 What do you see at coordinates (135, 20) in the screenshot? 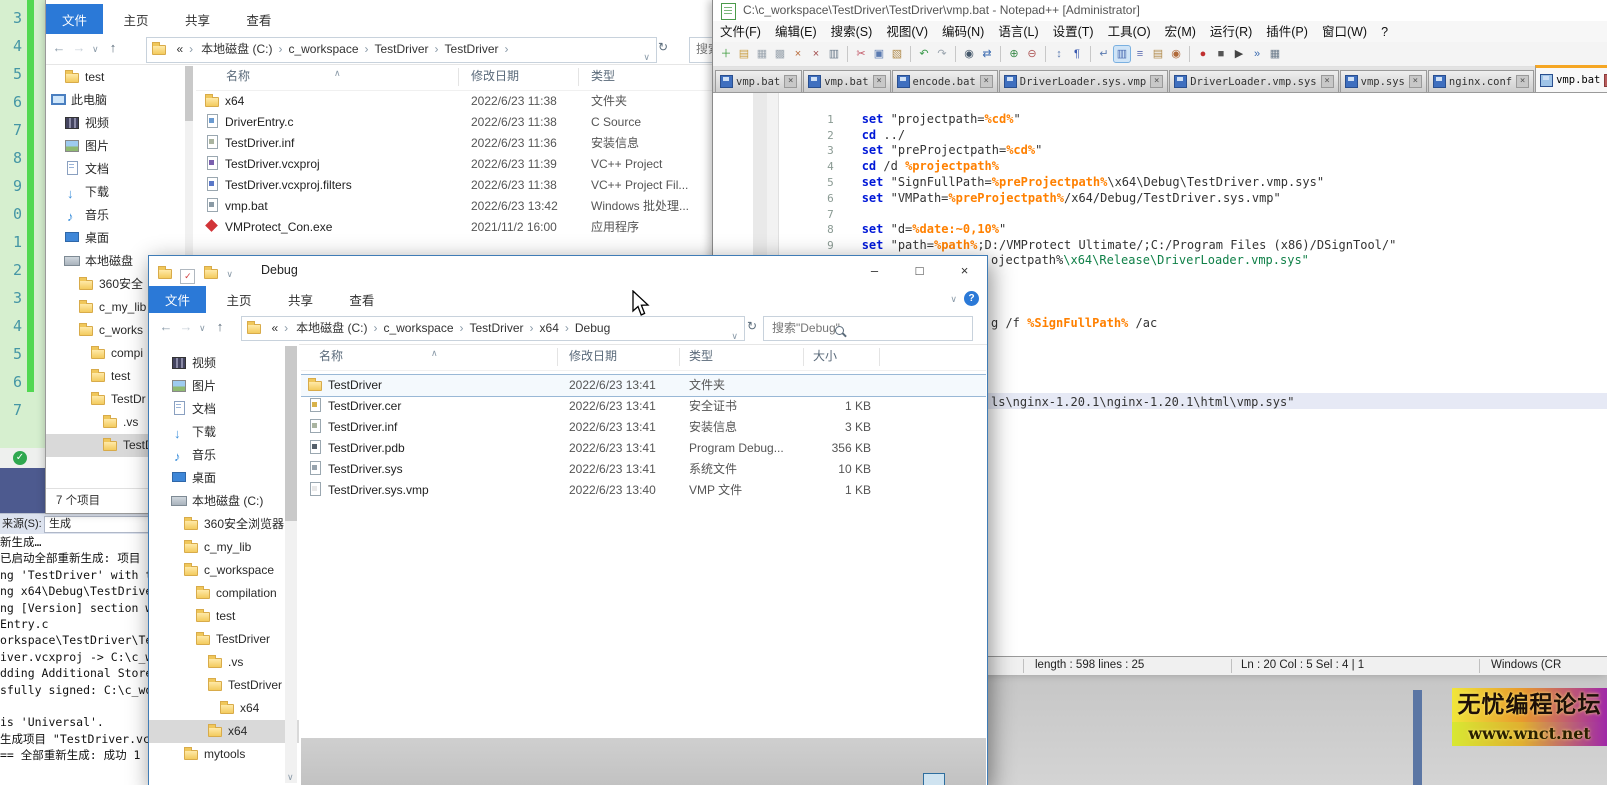
I see `tab-home: 主页` at bounding box center [135, 20].